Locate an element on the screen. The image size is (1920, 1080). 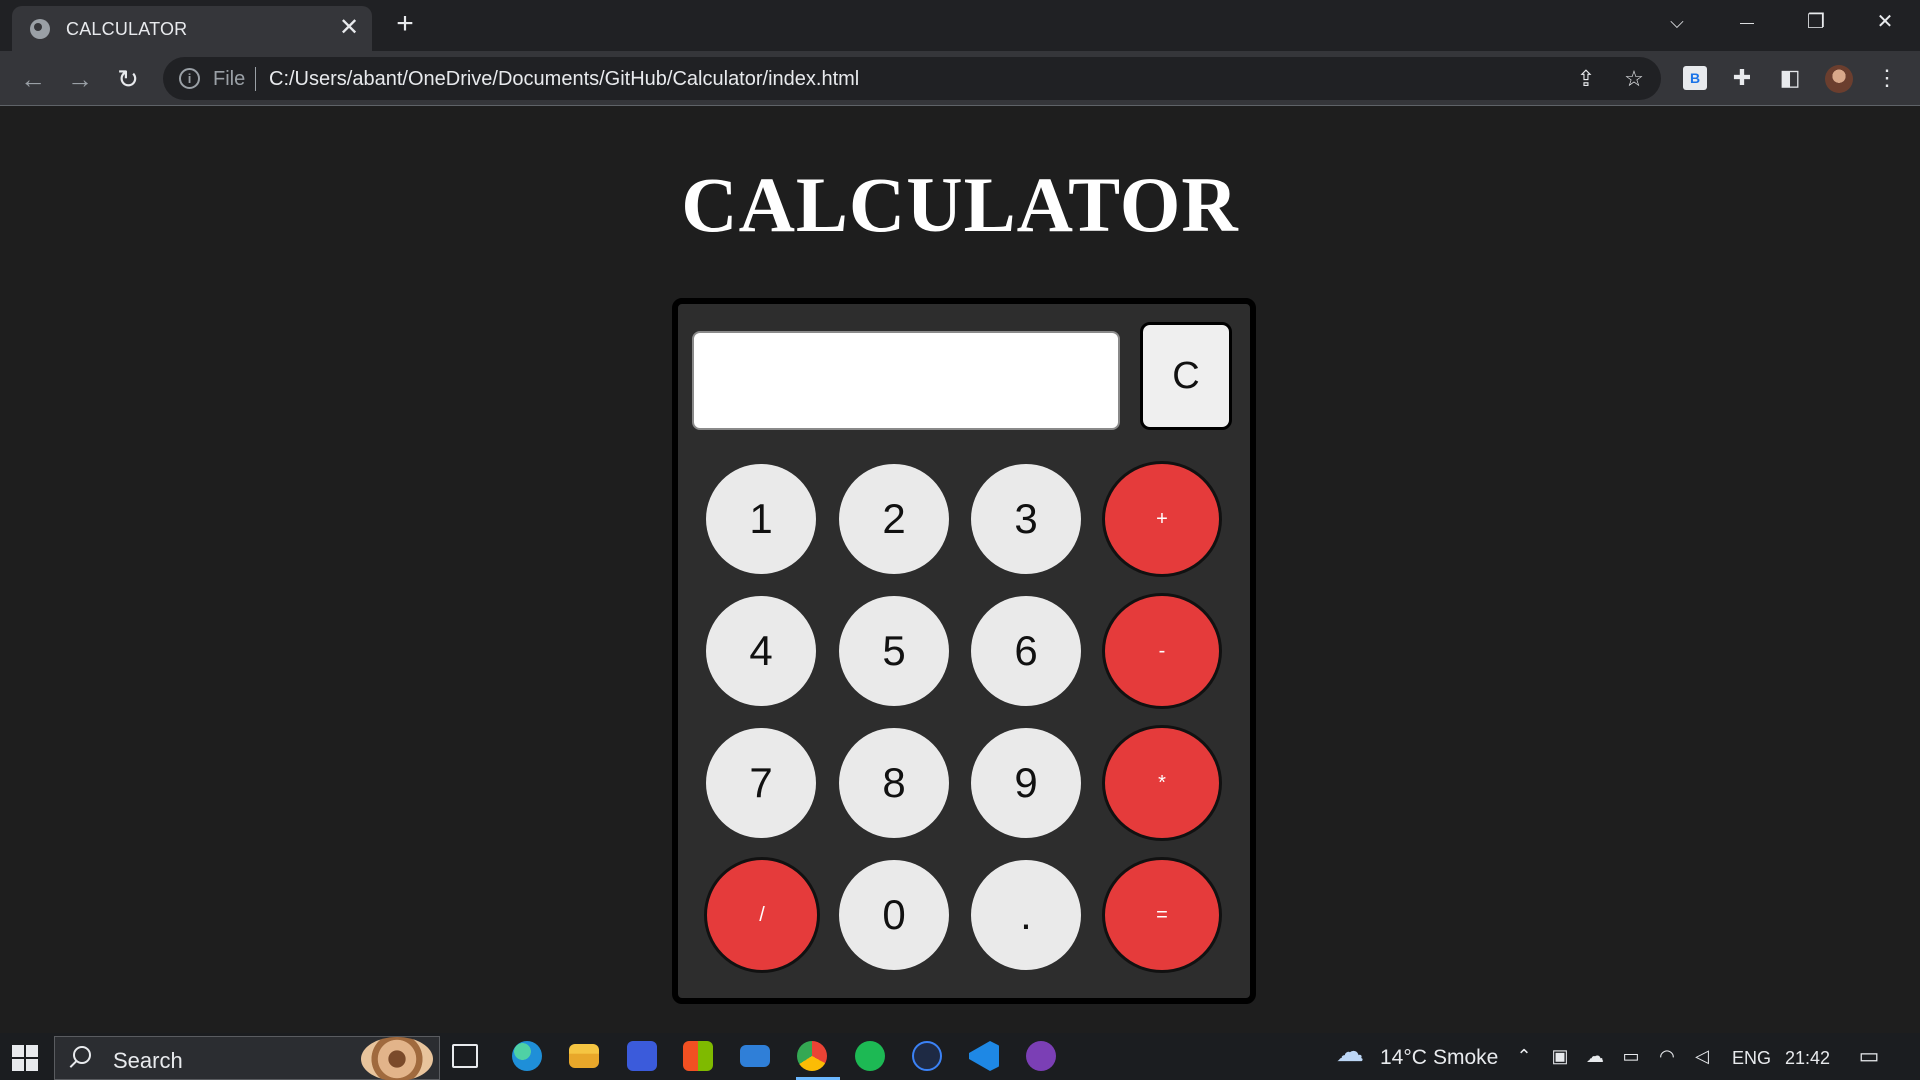
page-title: CALCULATOR is located at coordinates (960, 204).